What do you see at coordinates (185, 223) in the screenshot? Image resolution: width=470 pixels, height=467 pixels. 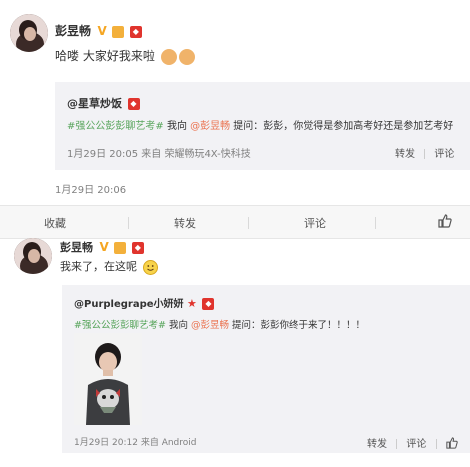 I see `repost-button: 转发` at bounding box center [185, 223].